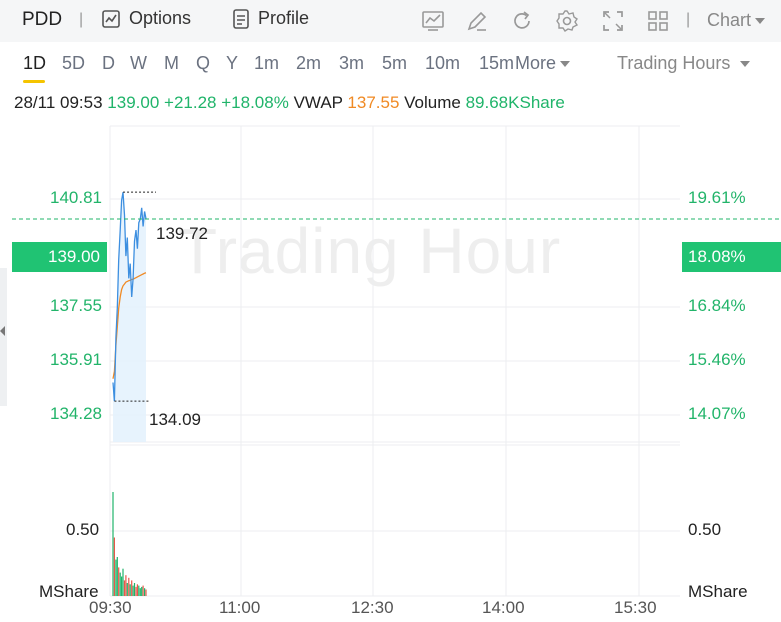 This screenshot has width=781, height=622. What do you see at coordinates (182, 233) in the screenshot?
I see `high-label: 139.72` at bounding box center [182, 233].